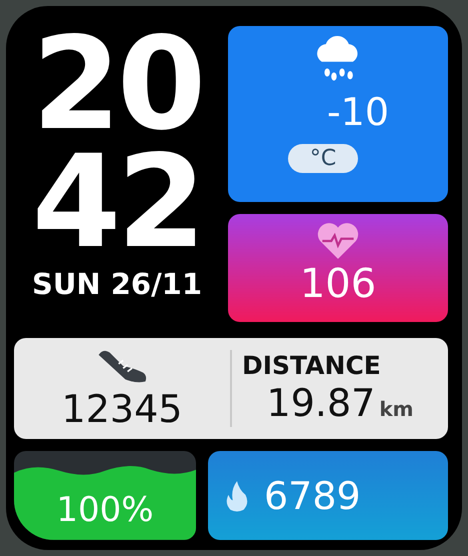  I want to click on weather-tile: -10 °C, so click(338, 114).